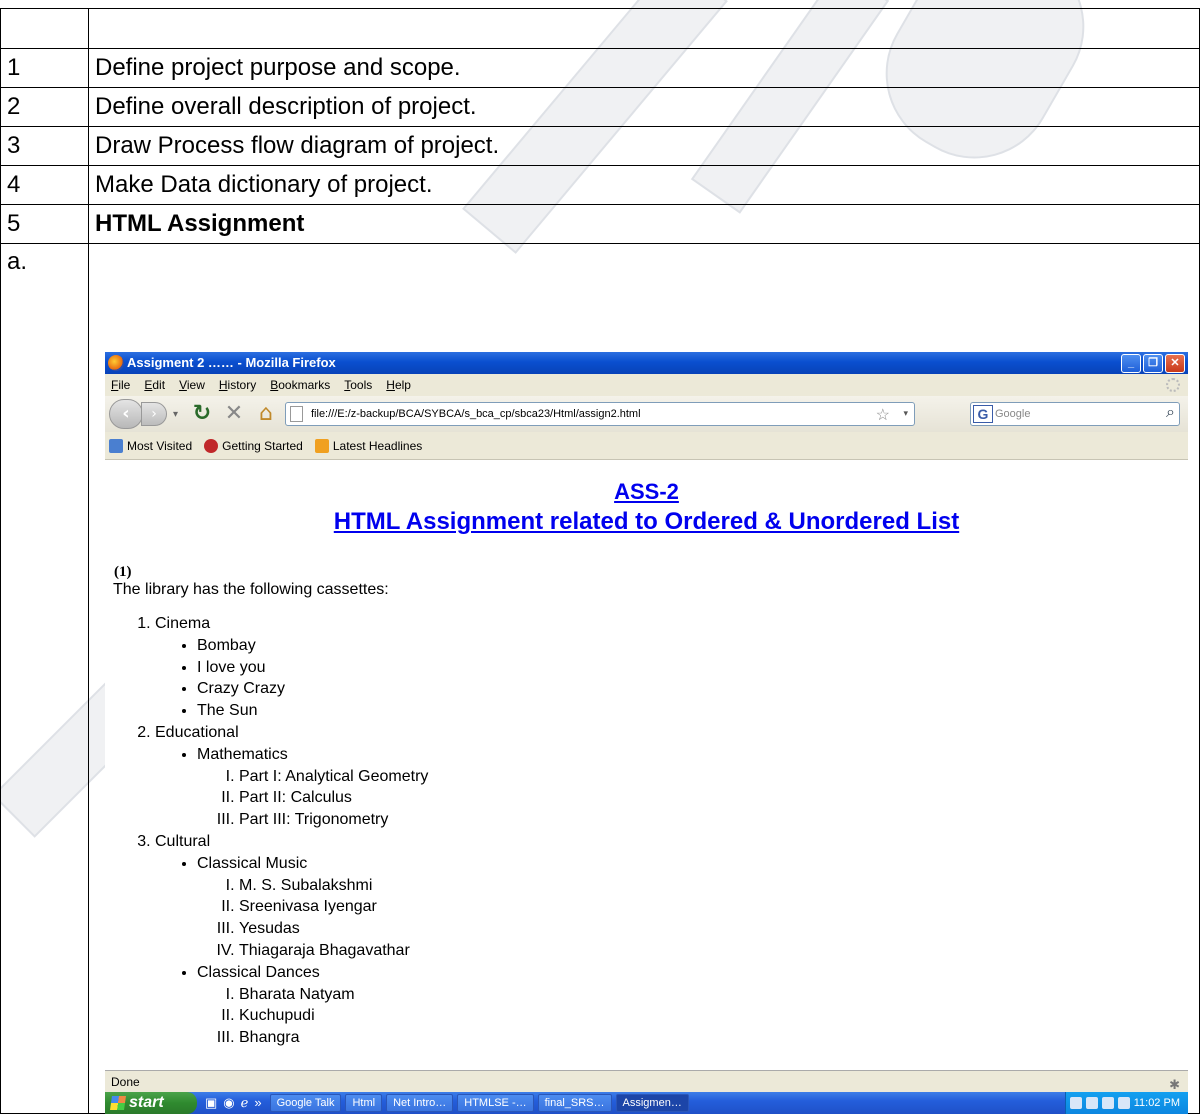  Describe the element at coordinates (644, 224) in the screenshot. I see `row-text: HTML Assignment` at that location.